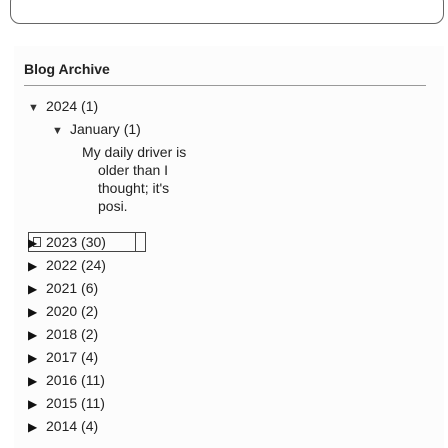  I want to click on archive-year-label: 2021 (6), so click(72, 288).